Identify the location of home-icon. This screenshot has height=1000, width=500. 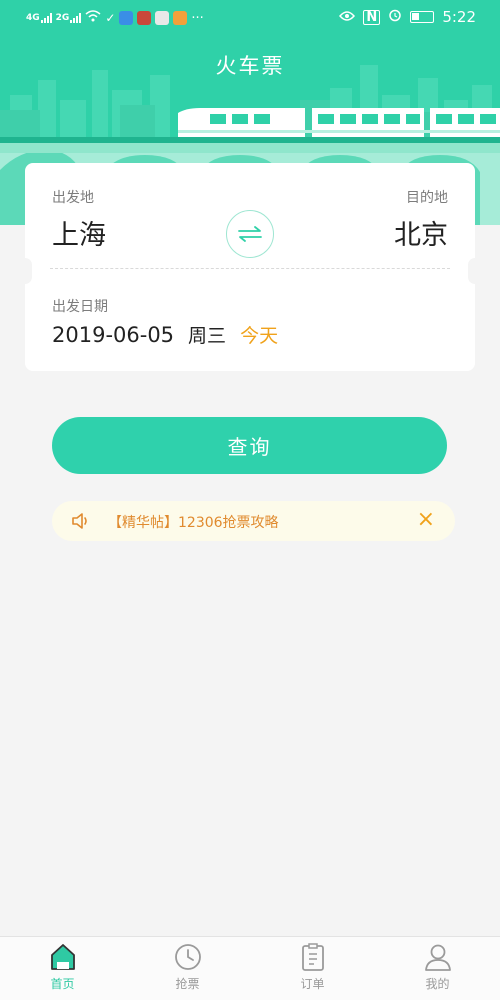
(62, 957).